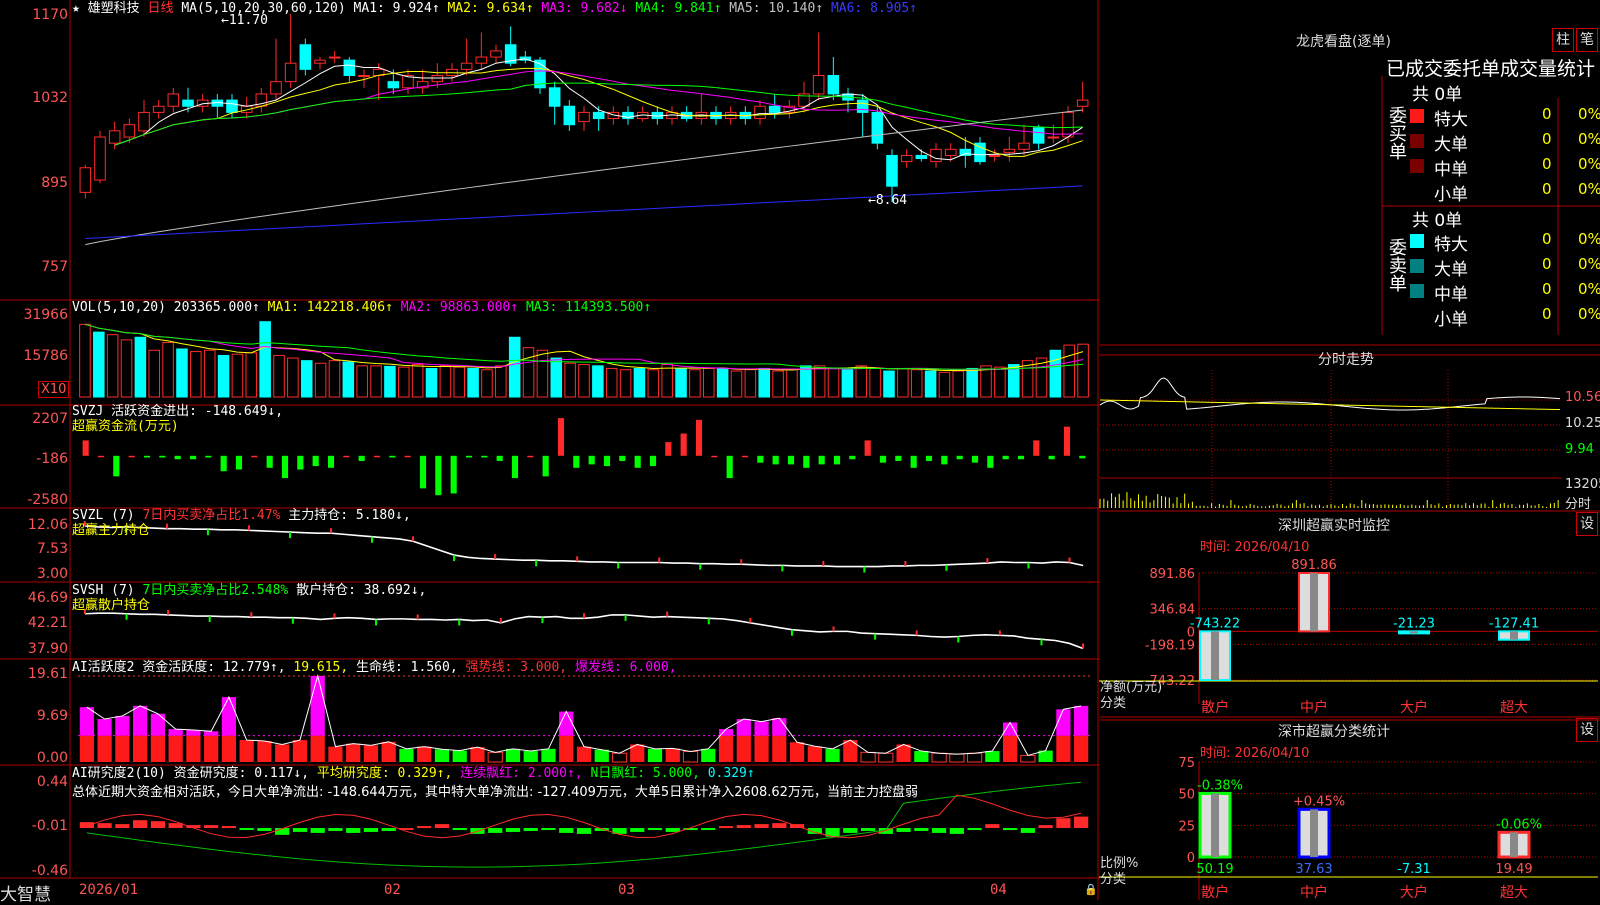 The width and height of the screenshot is (1600, 905). Describe the element at coordinates (1091, 890) in the screenshot. I see `lock-icon: 🔒` at that location.